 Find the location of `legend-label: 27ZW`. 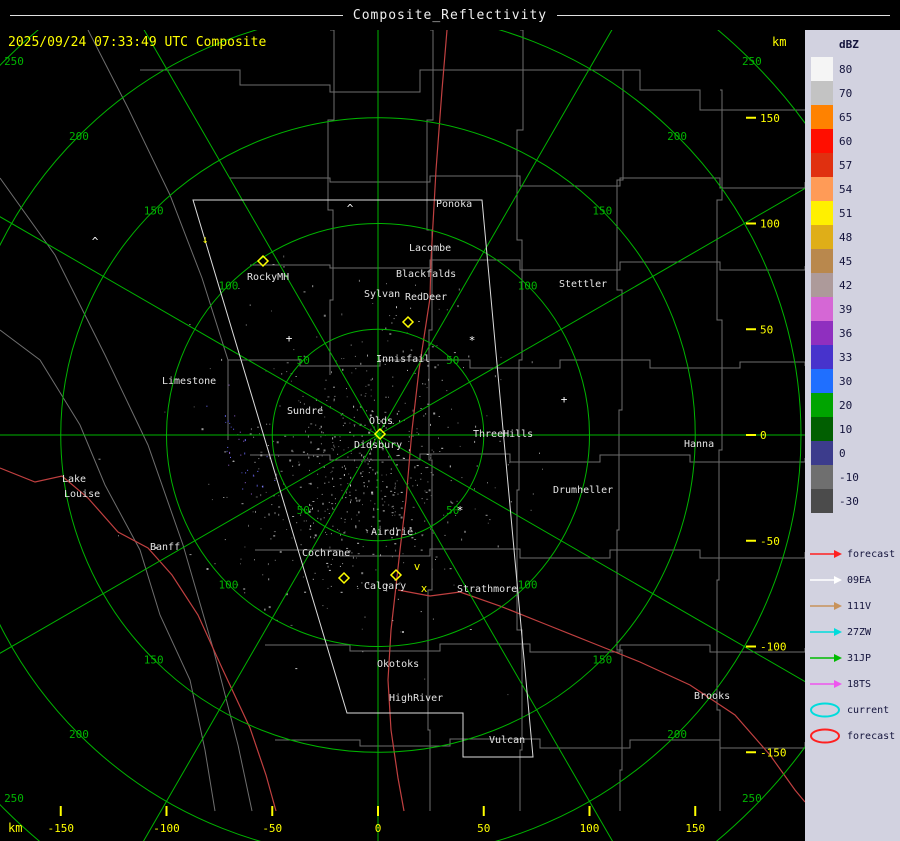

legend-label: 27ZW is located at coordinates (859, 632).